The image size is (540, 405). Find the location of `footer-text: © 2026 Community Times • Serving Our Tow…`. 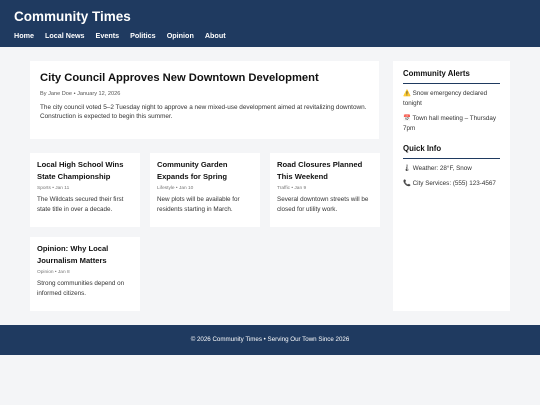

footer-text: © 2026 Community Times • Serving Our Tow… is located at coordinates (270, 339).